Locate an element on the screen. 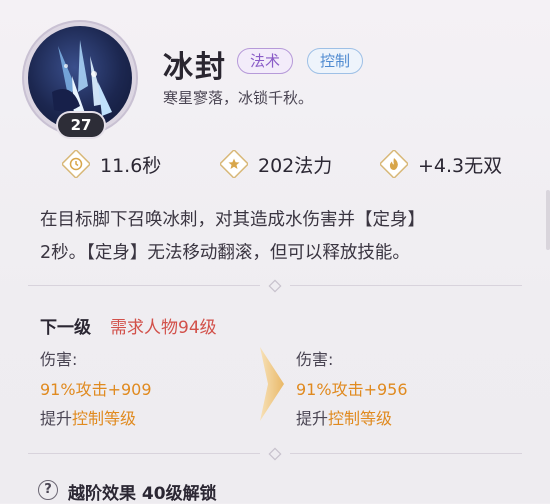 The image size is (550, 504). tag-control: 控制 is located at coordinates (335, 61).